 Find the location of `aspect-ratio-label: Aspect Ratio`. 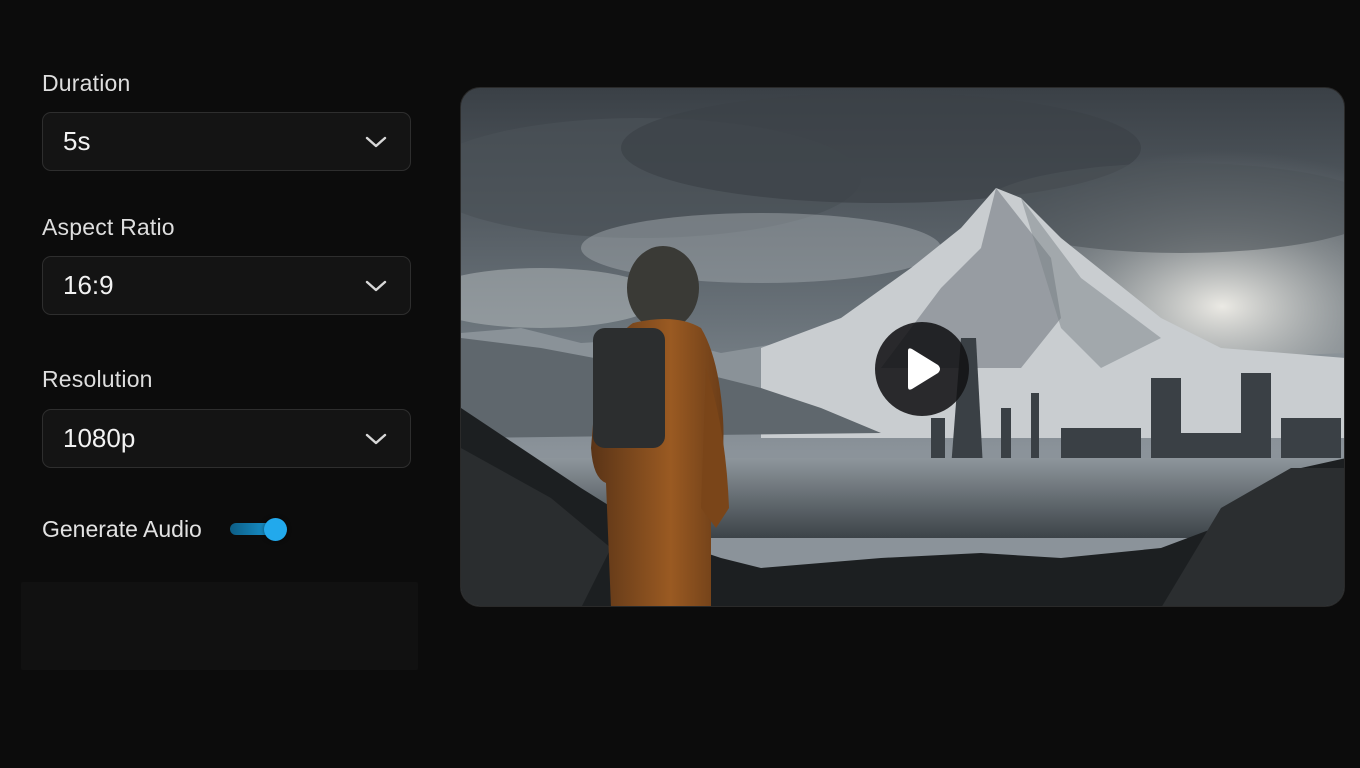

aspect-ratio-label: Aspect Ratio is located at coordinates (108, 227).